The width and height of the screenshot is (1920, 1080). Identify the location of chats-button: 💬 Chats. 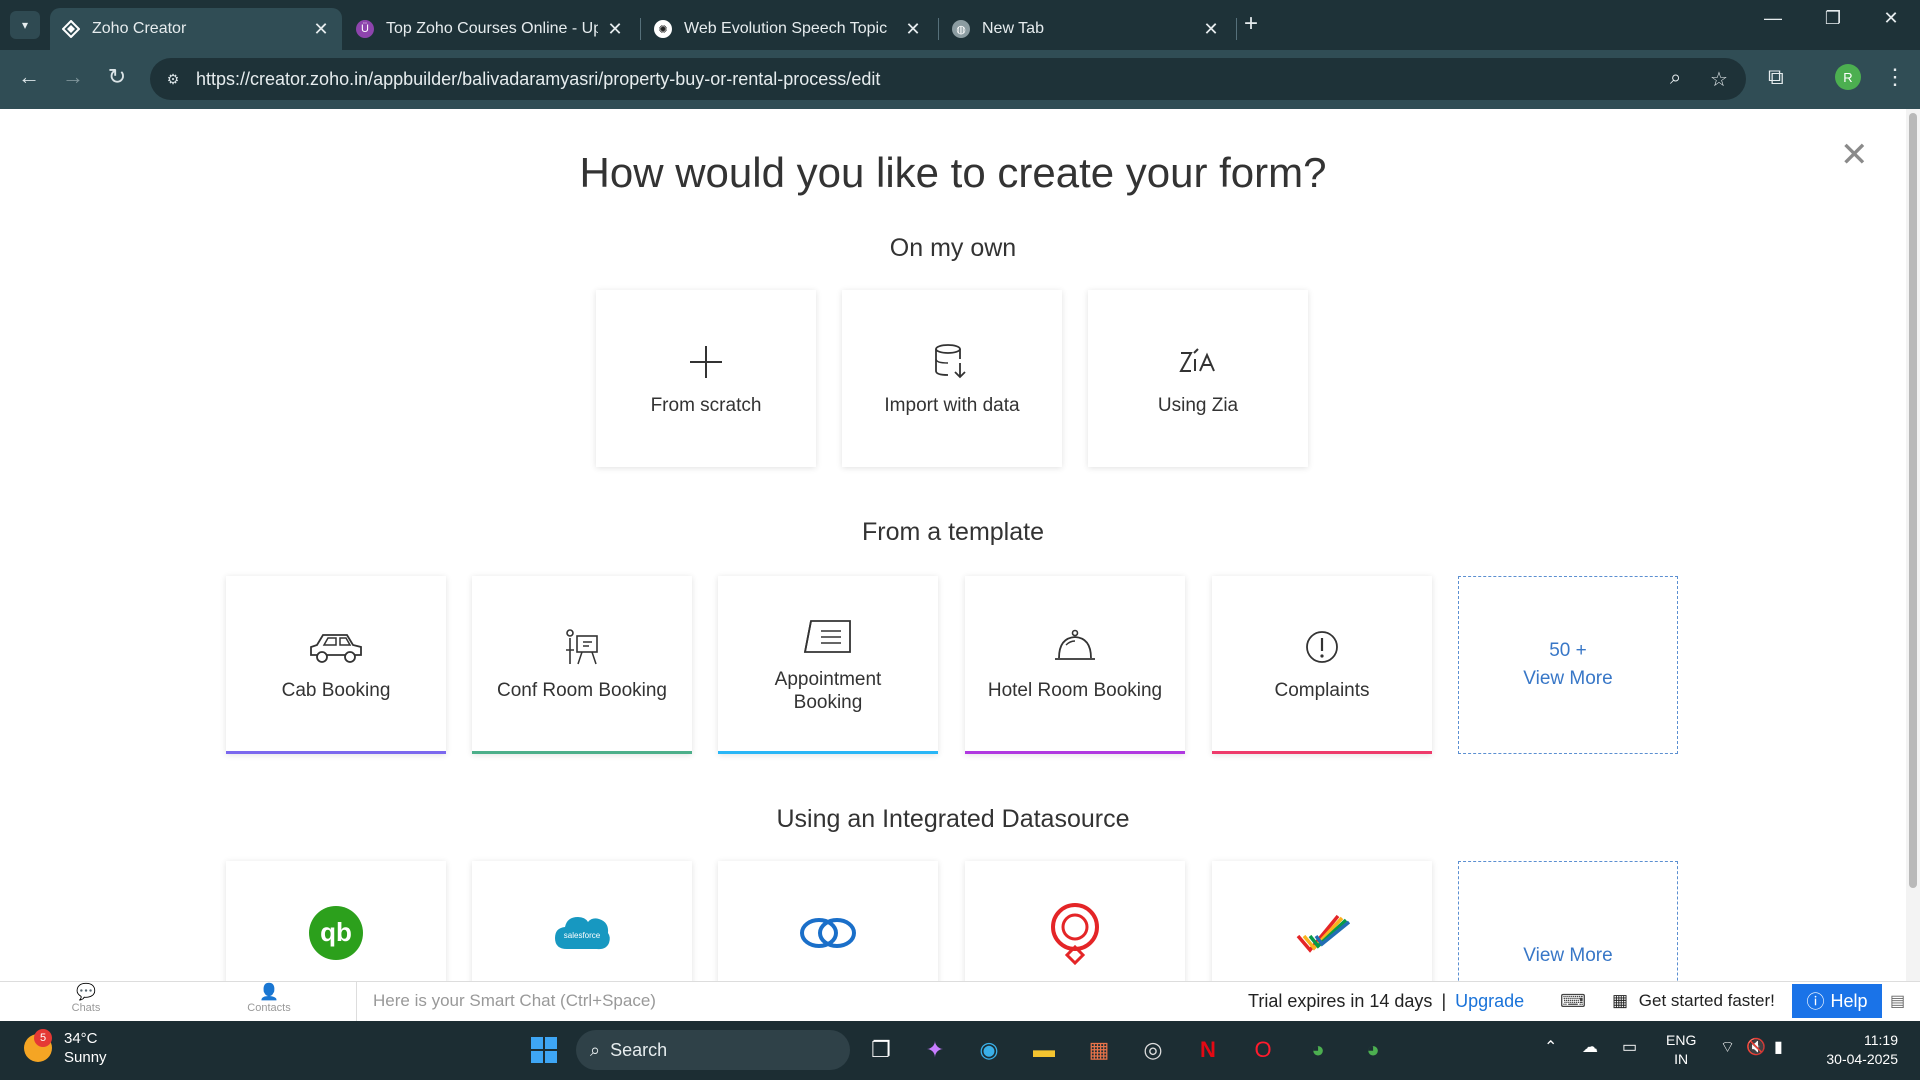
(86, 999).